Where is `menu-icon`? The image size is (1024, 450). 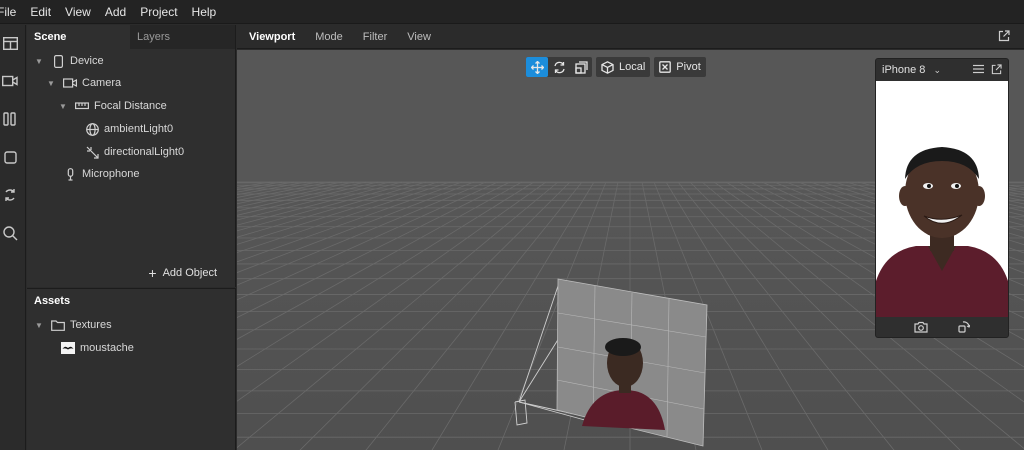
menu-icon is located at coordinates (978, 70).